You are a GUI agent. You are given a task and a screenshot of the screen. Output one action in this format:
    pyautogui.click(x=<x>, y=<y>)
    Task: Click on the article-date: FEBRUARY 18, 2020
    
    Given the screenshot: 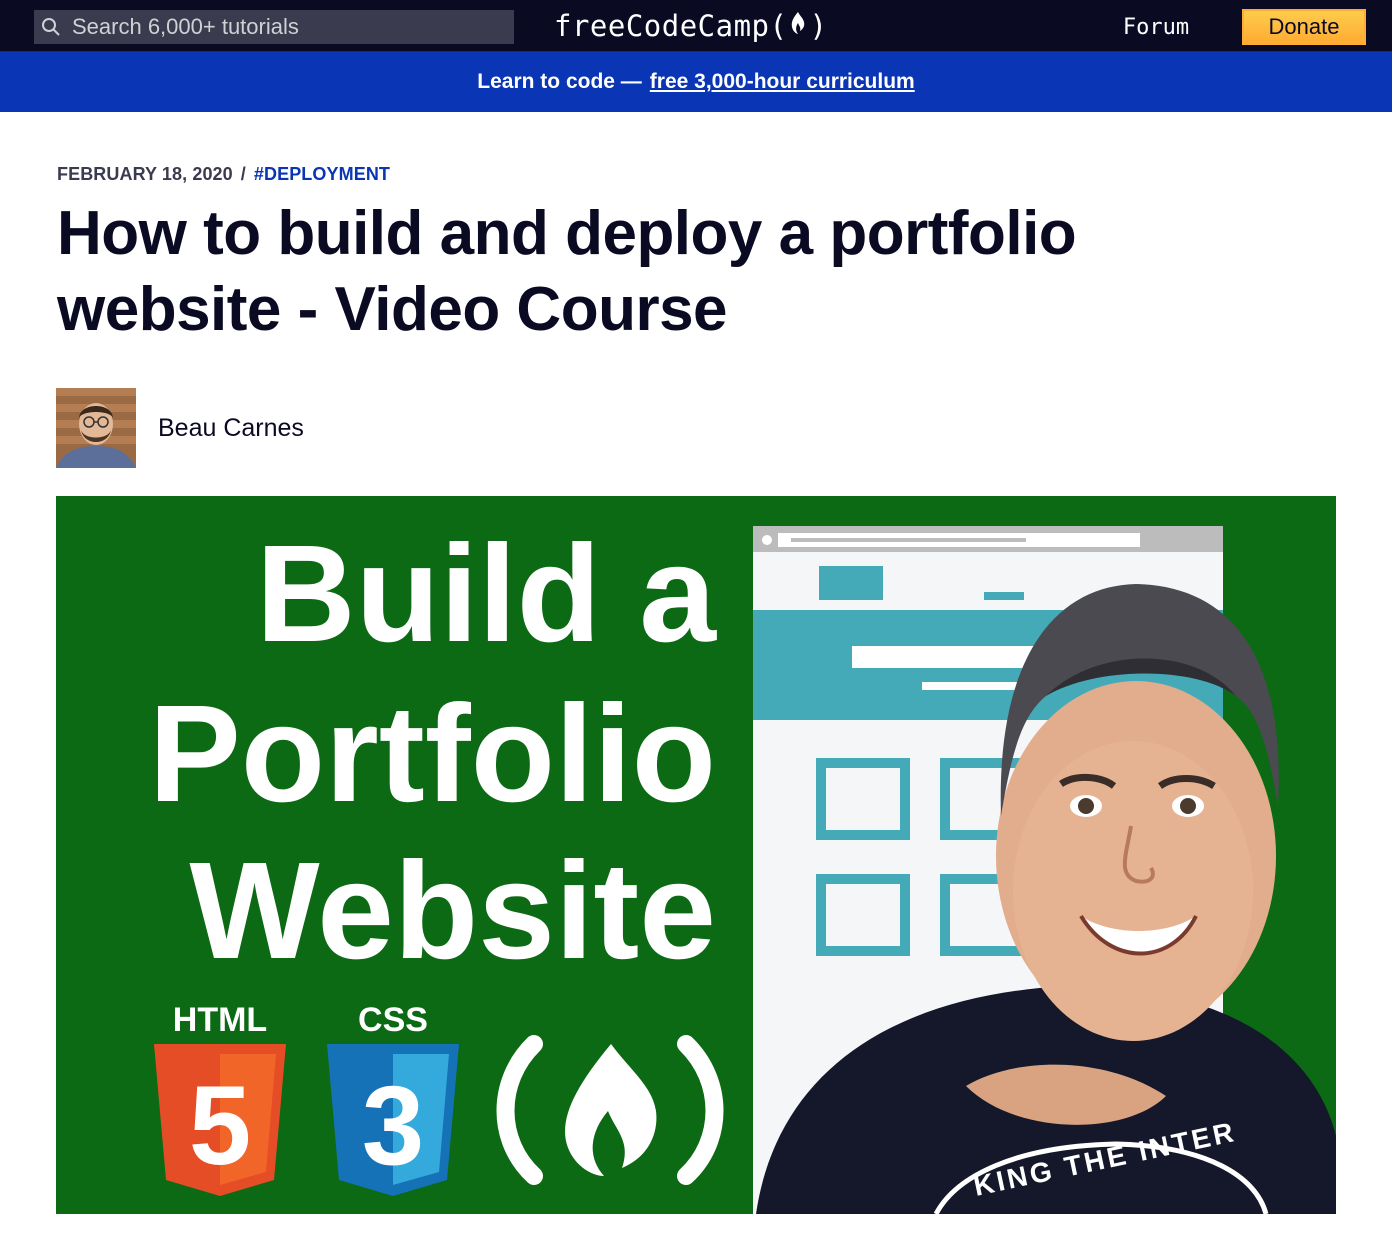 What is the action you would take?
    pyautogui.click(x=145, y=174)
    